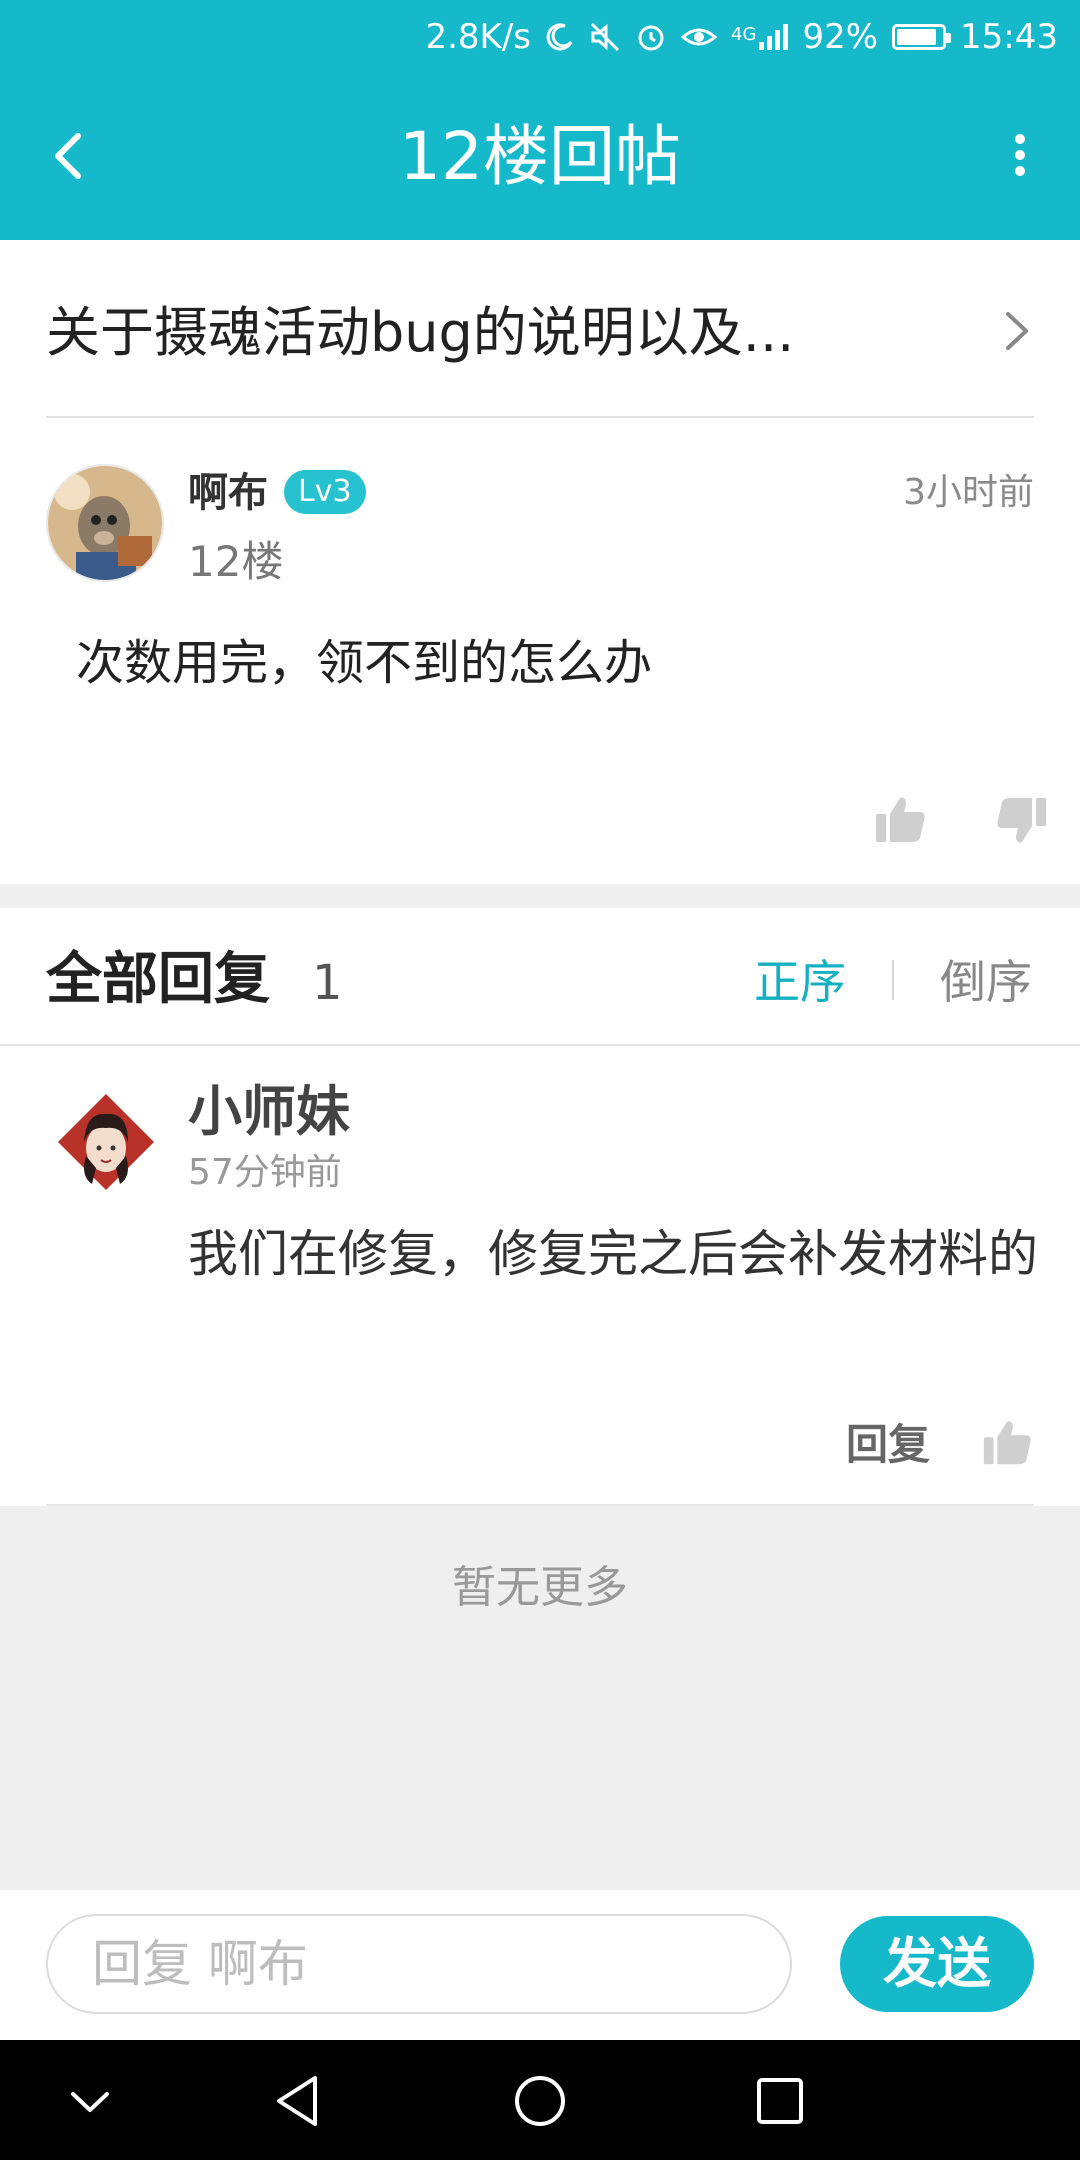 The height and width of the screenshot is (2160, 1080). I want to click on reply-body: 我们在修复，修复完之后会补发材料的, so click(613, 1254).